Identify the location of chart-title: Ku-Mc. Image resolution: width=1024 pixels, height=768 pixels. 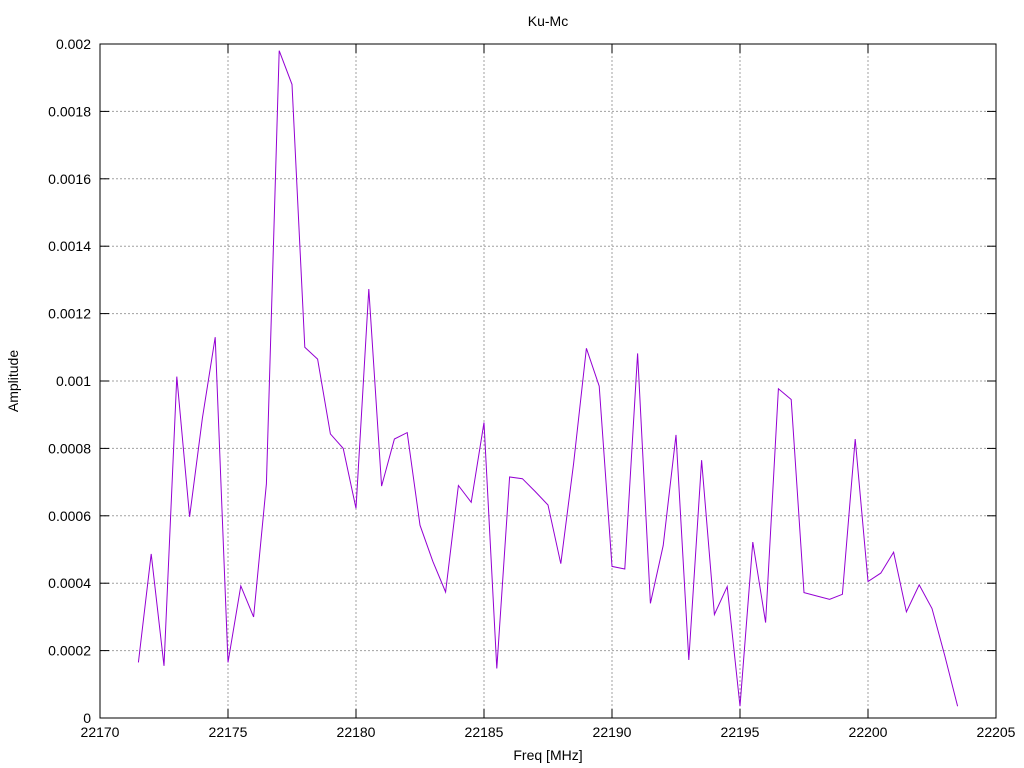
(548, 21).